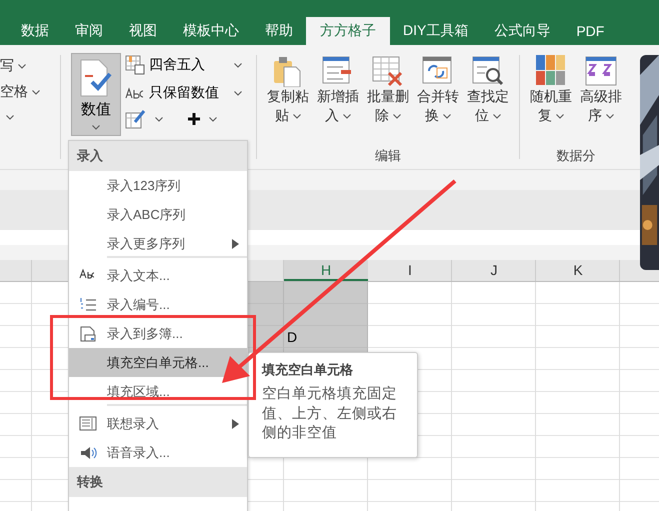  Describe the element at coordinates (158, 243) in the screenshot. I see `menu-item: 录入更多序列` at that location.